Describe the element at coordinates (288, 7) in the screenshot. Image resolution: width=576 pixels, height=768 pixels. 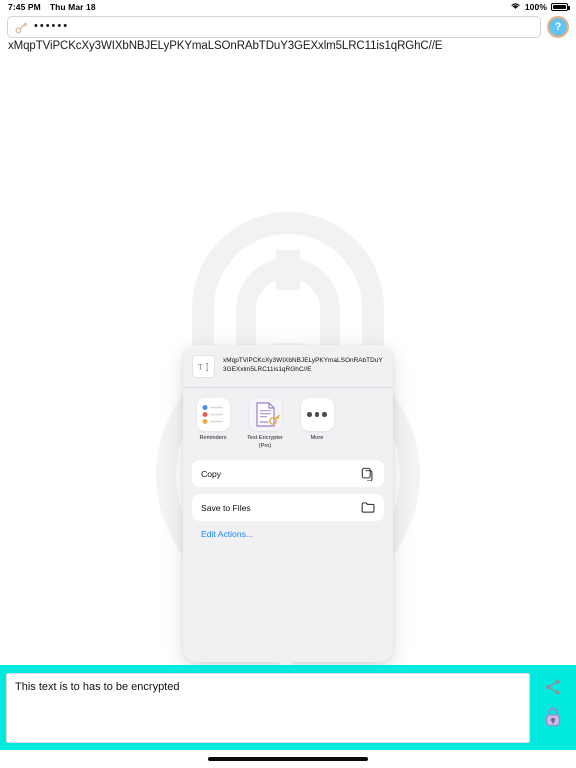
I see `status-bar: 7:45 PM Thu Mar 18 100%` at that location.